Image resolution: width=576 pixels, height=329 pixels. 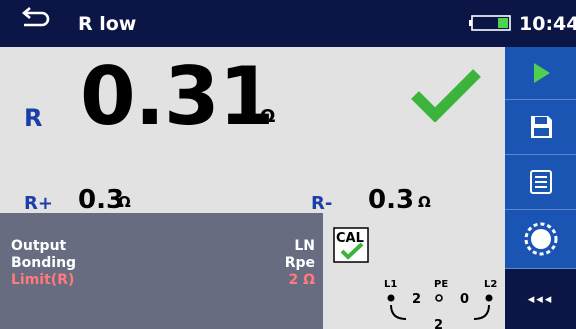 What do you see at coordinates (391, 200) in the screenshot?
I see `rminus-value: 0.3` at bounding box center [391, 200].